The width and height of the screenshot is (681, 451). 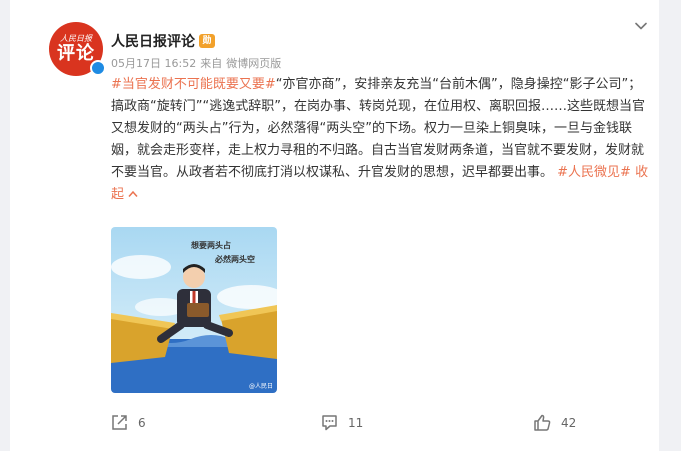 I want to click on hashtag-link: #当官发财不可能既要又要#, so click(x=193, y=84).